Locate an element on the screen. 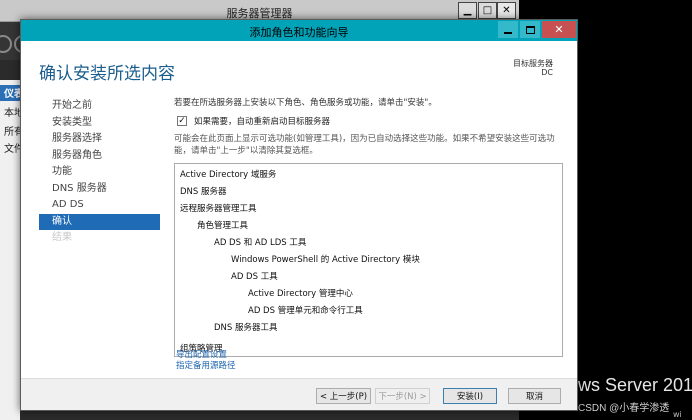  install-button: 安装(I) is located at coordinates (470, 396).